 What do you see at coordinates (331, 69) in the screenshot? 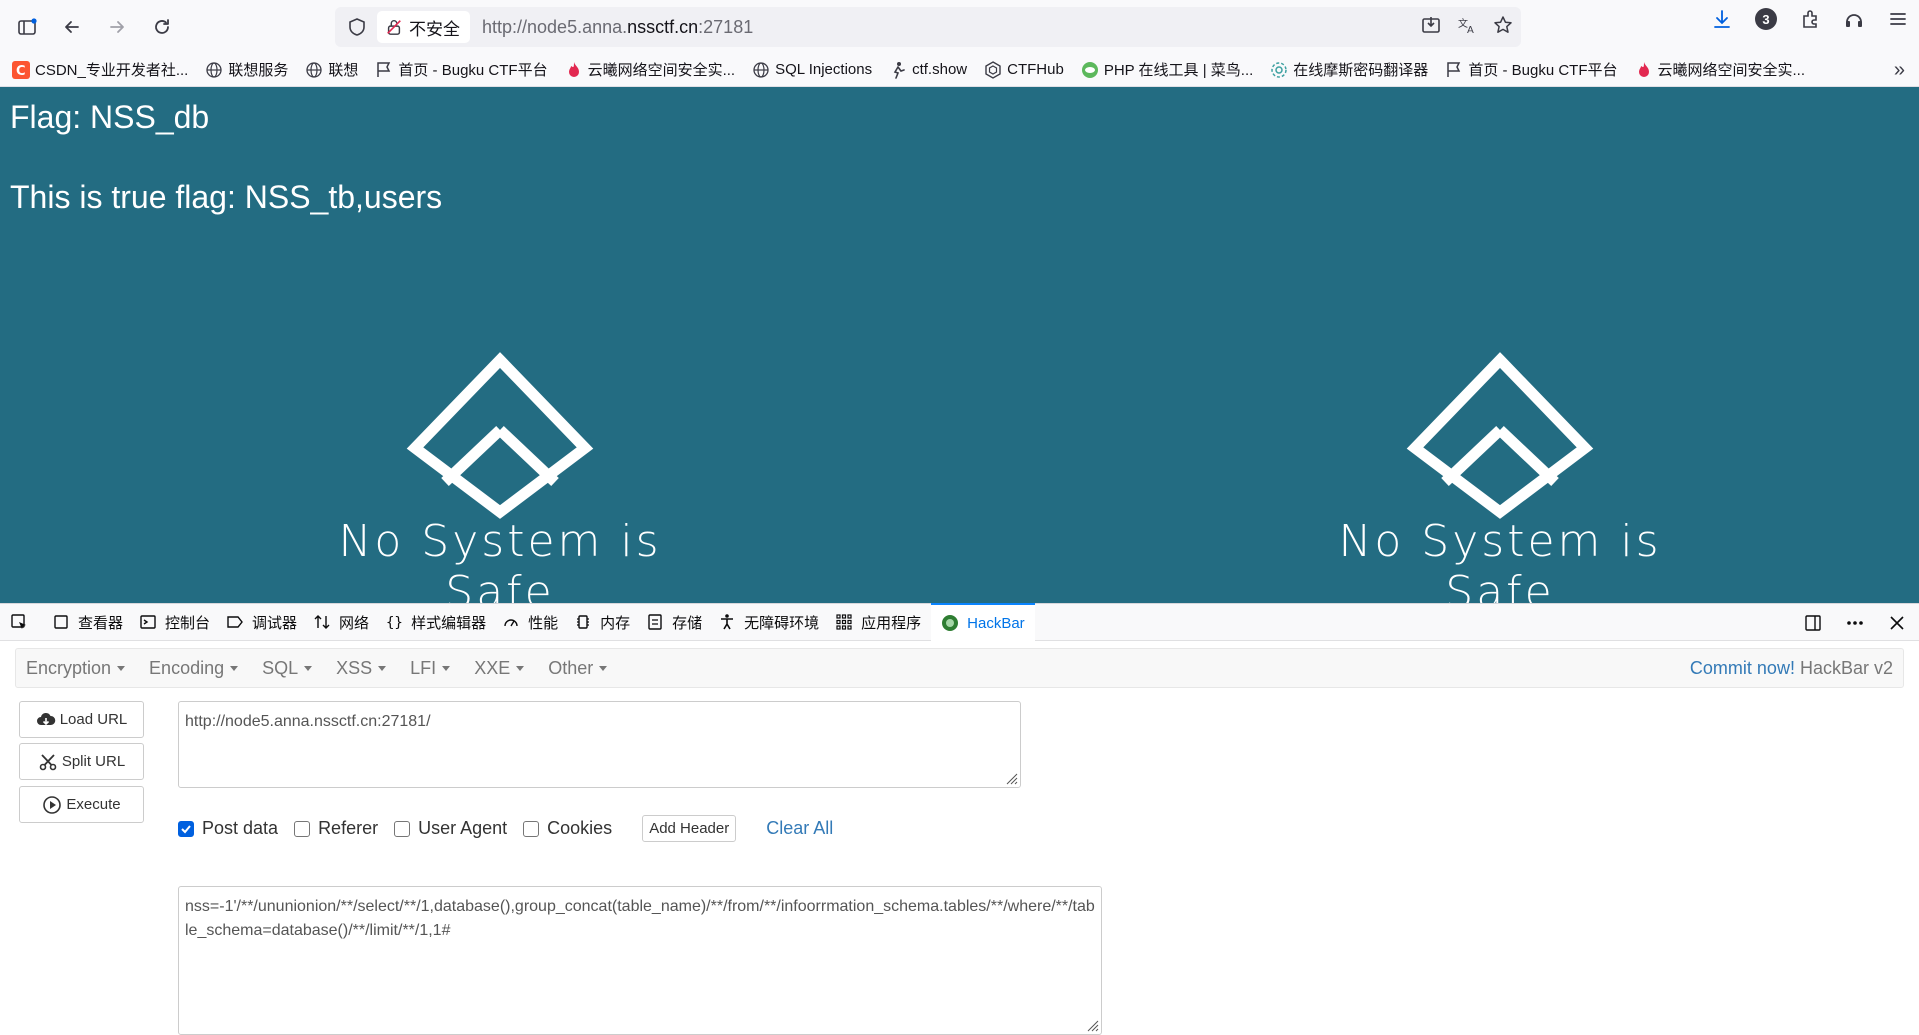
I see `bookmark-item: 联想` at bounding box center [331, 69].